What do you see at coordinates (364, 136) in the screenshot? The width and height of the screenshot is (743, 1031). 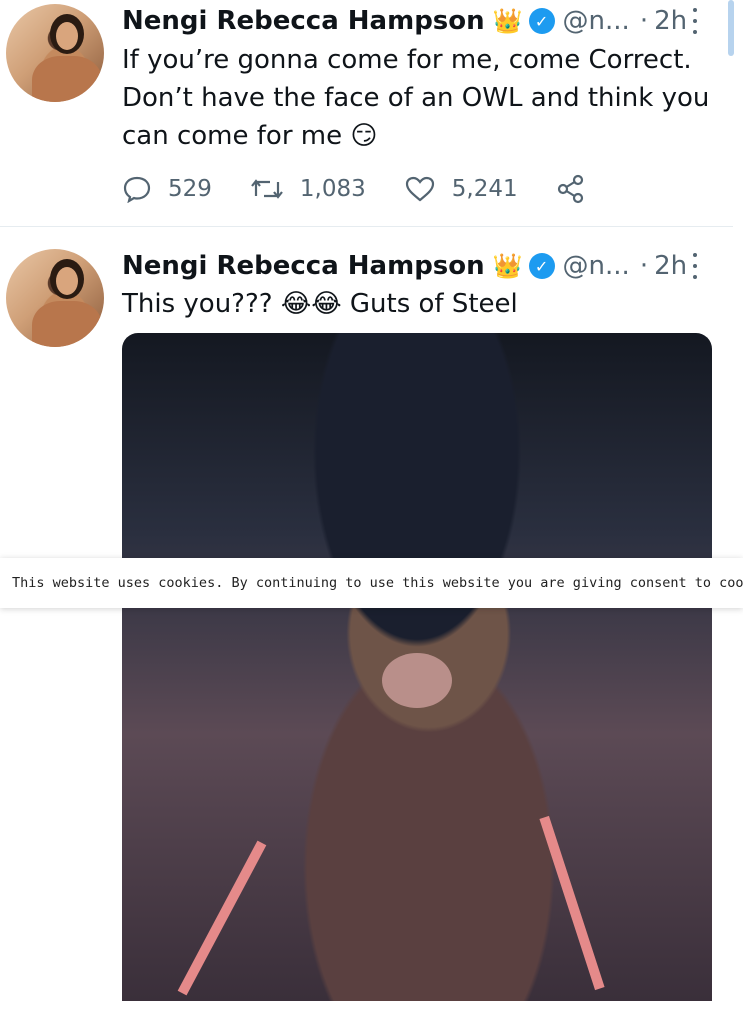 I see `smirk-emoji: 😏` at bounding box center [364, 136].